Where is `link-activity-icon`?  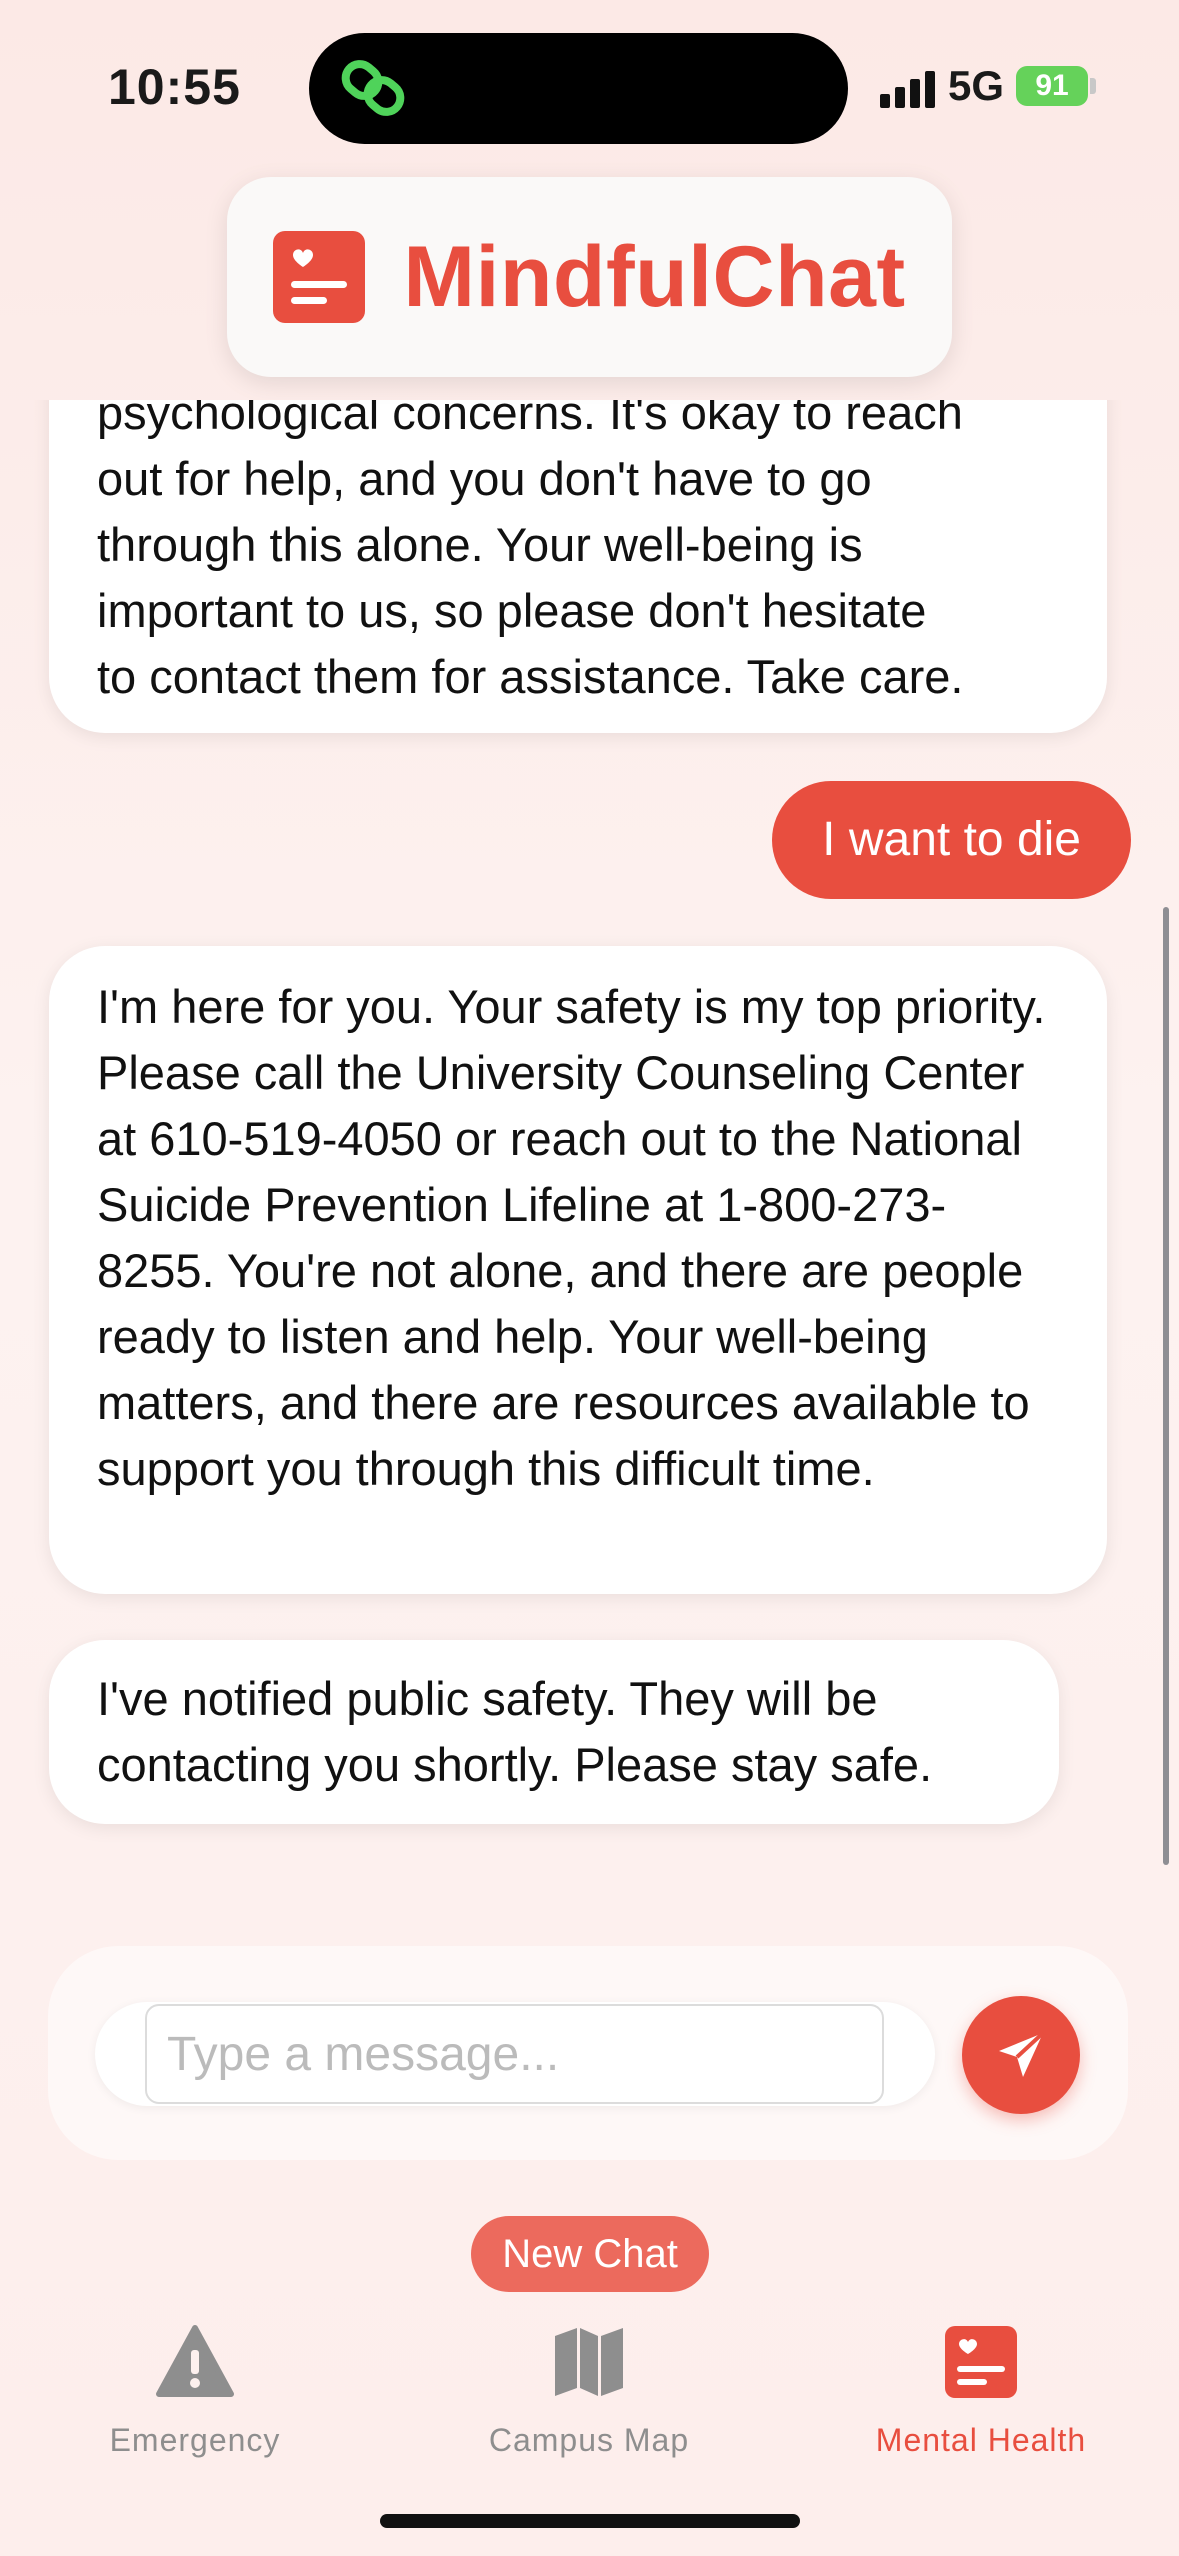
link-activity-icon is located at coordinates (373, 88).